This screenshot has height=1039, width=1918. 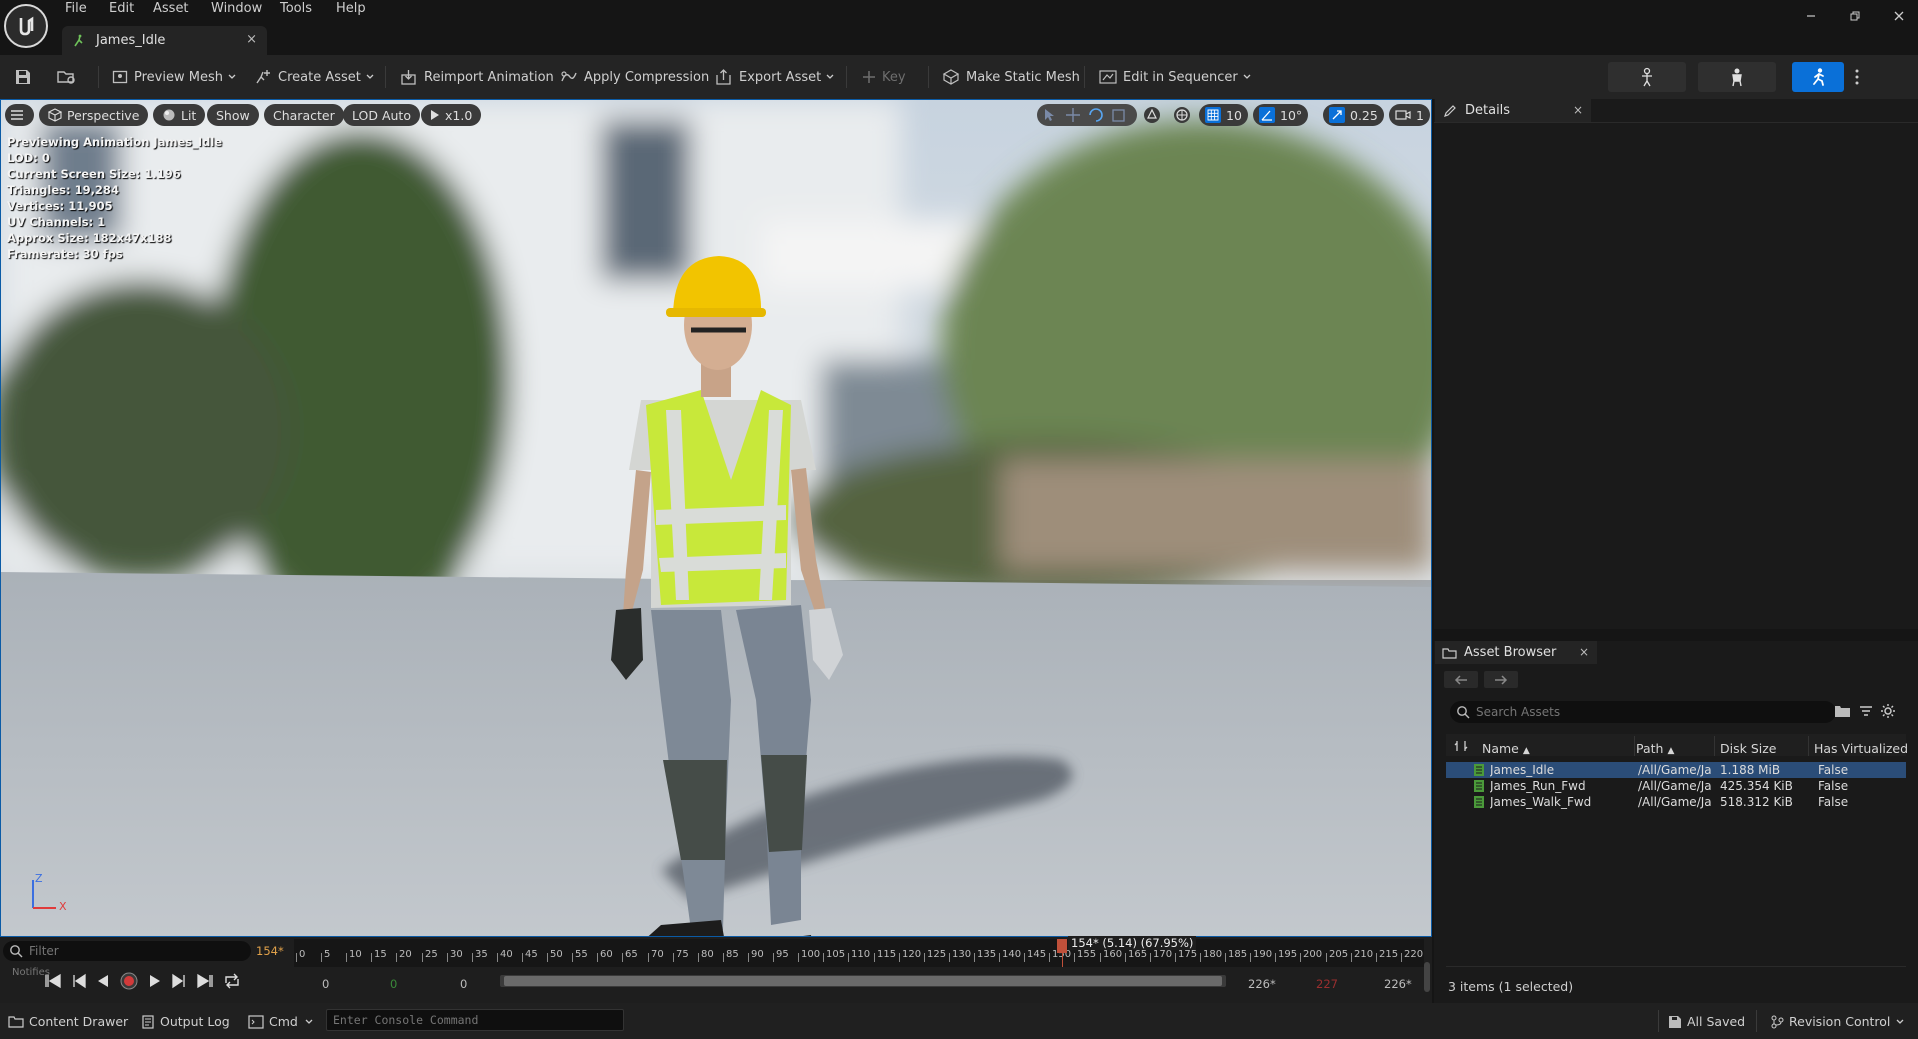 I want to click on show-button: Show, so click(x=233, y=115).